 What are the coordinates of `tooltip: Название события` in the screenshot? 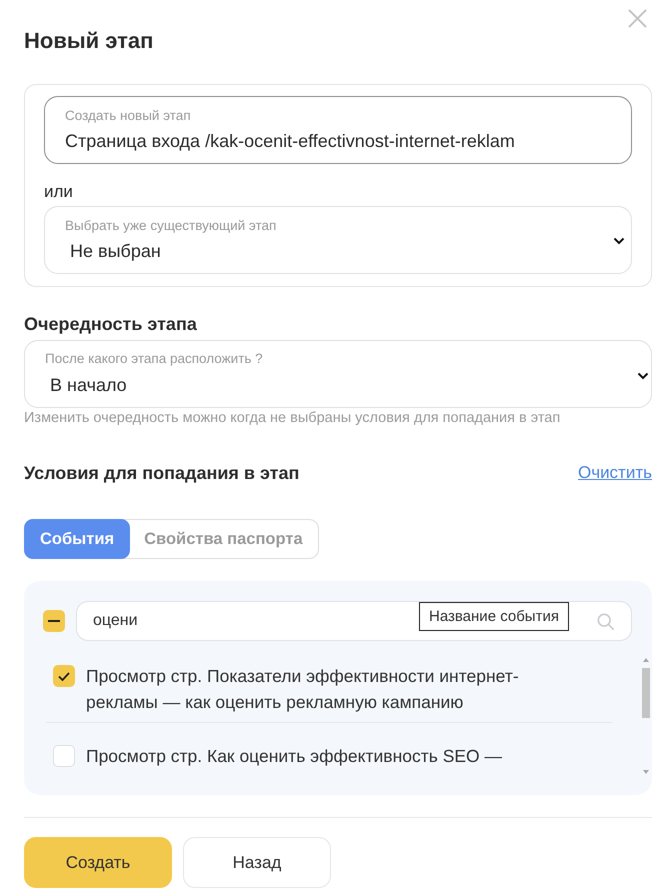 It's located at (494, 616).